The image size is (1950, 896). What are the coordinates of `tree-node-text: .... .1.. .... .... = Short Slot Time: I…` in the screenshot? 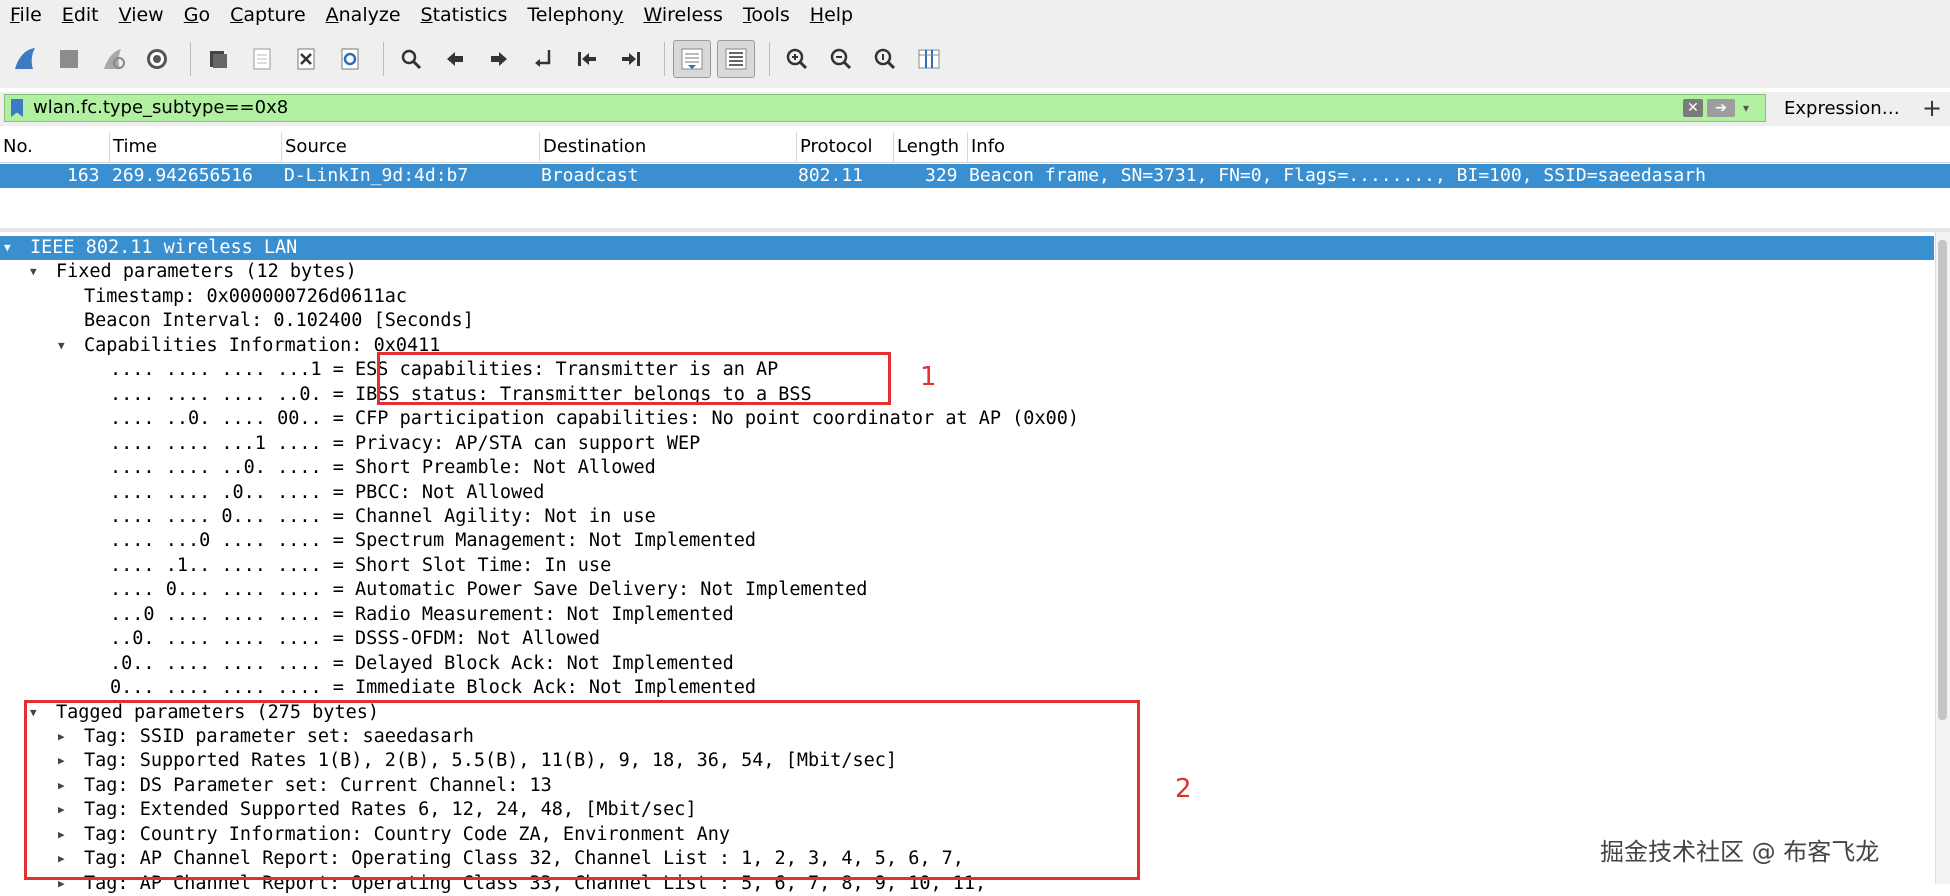 It's located at (361, 565).